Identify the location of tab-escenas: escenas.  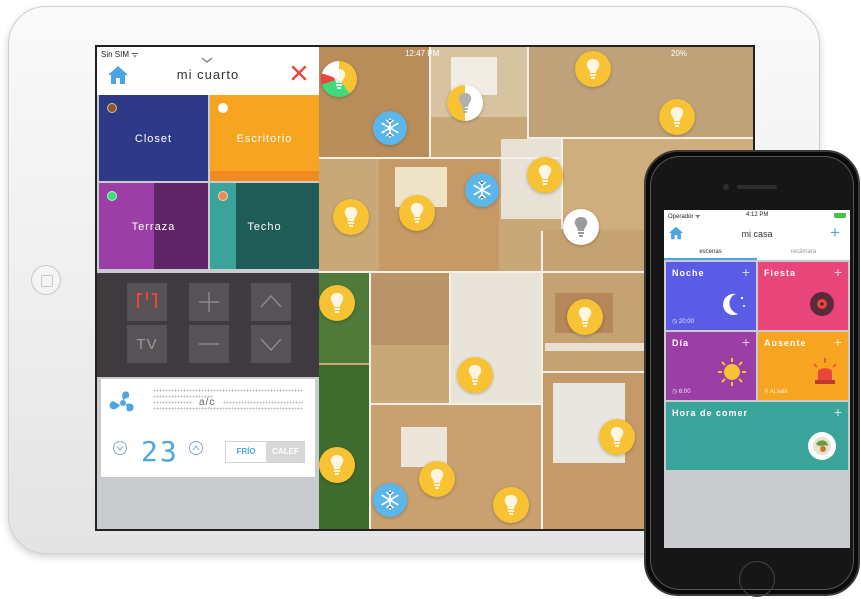
(710, 253).